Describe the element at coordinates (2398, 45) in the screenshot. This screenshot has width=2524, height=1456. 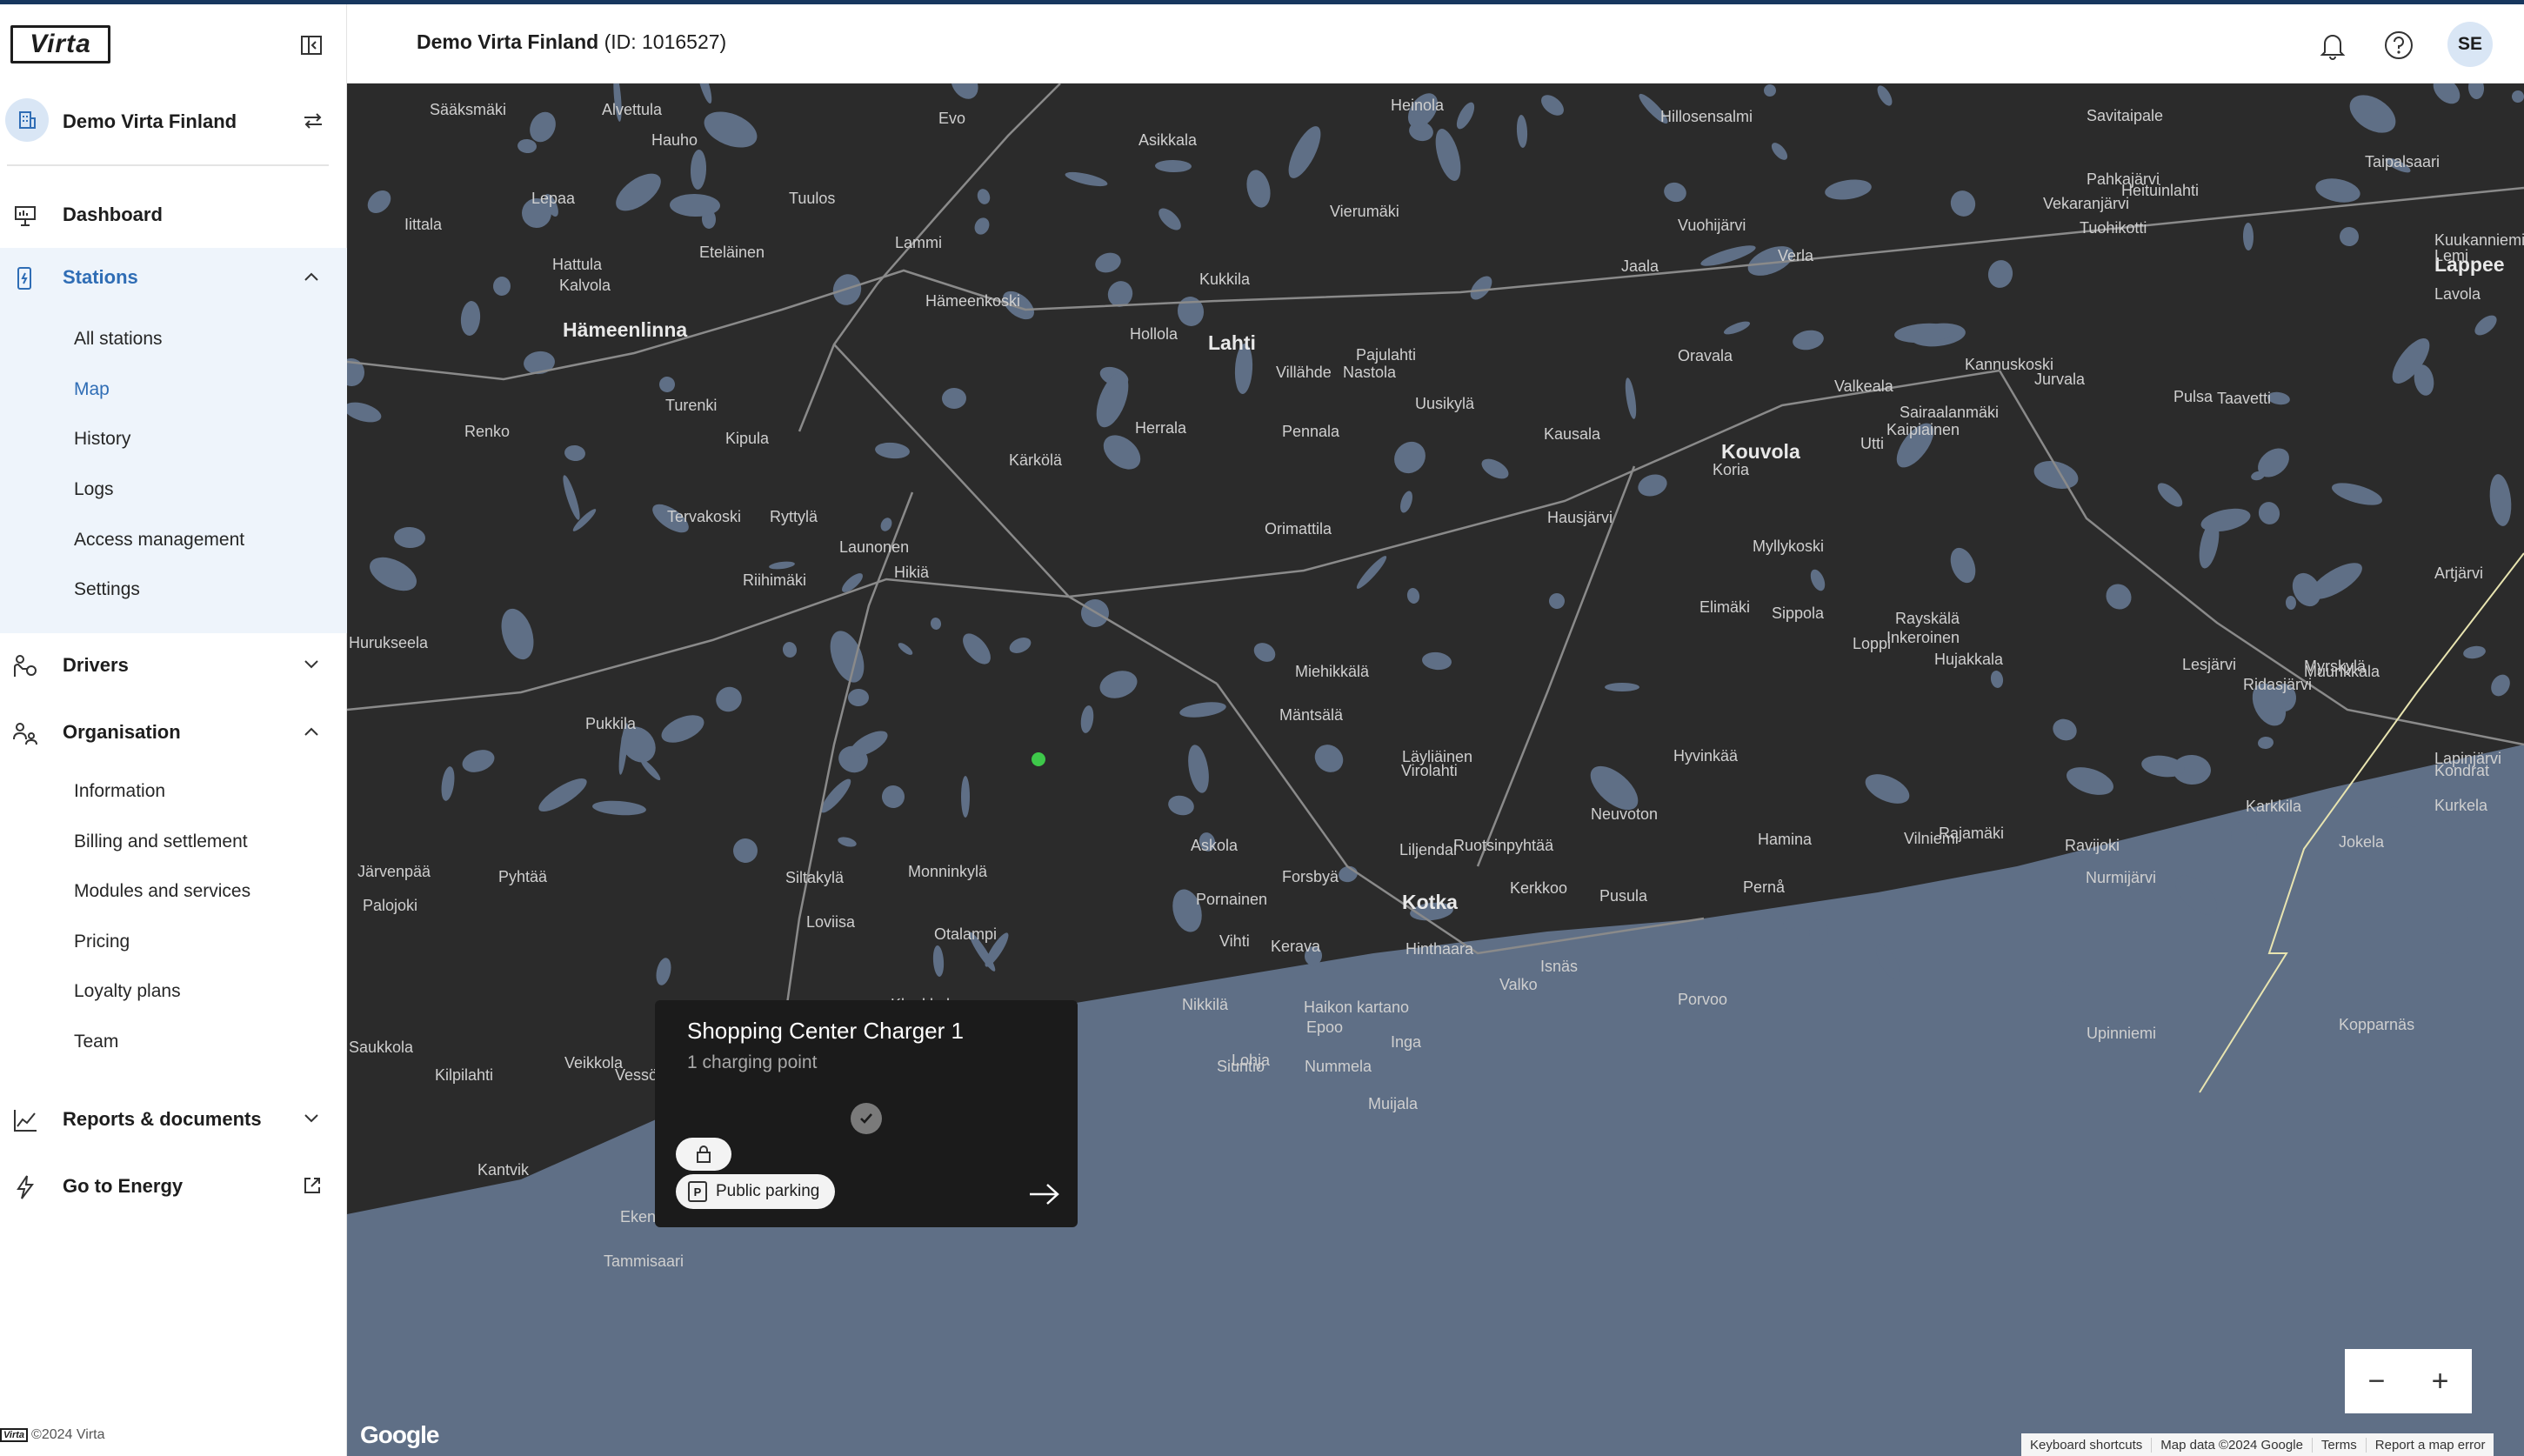
I see `help-icon` at that location.